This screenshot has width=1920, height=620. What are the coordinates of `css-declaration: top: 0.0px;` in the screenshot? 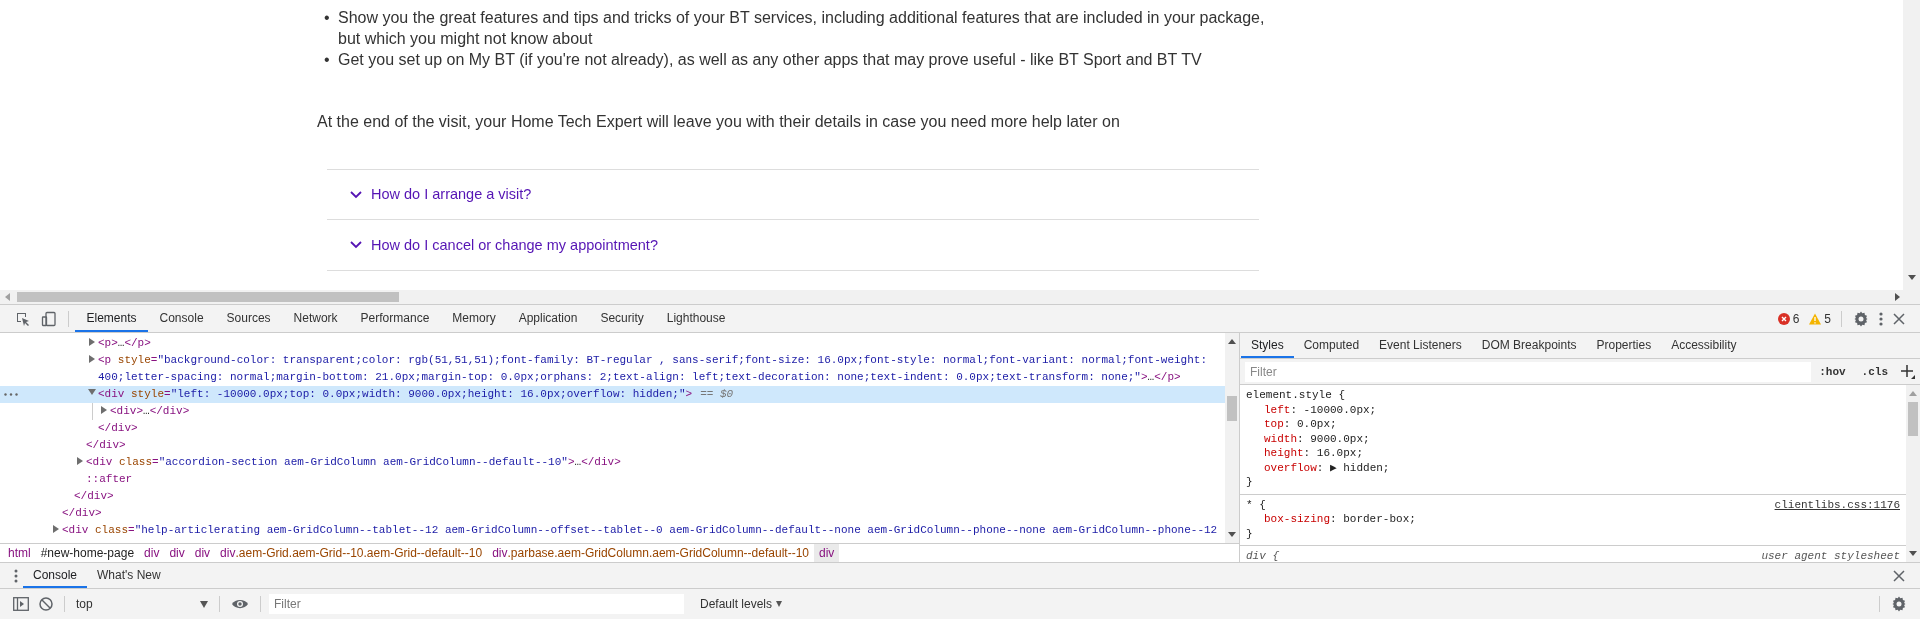 It's located at (1576, 424).